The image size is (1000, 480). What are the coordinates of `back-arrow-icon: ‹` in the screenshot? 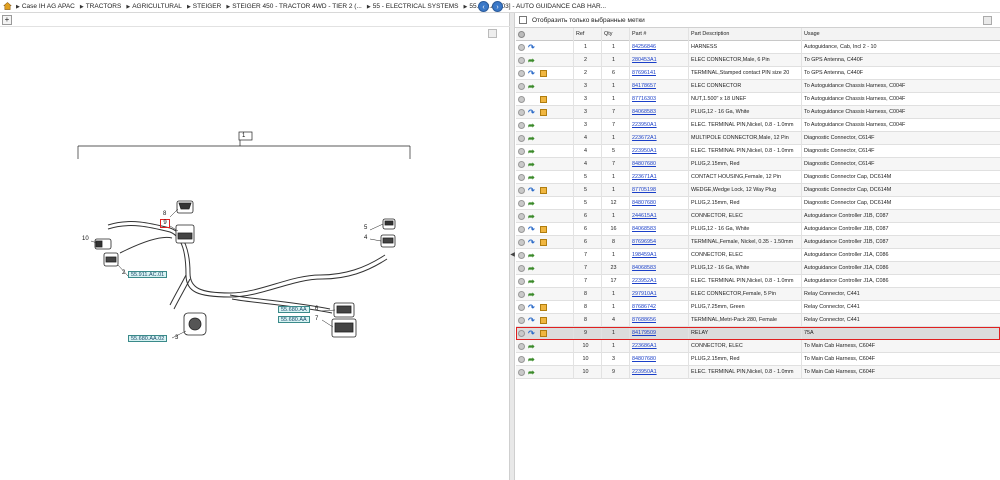 It's located at (483, 6).